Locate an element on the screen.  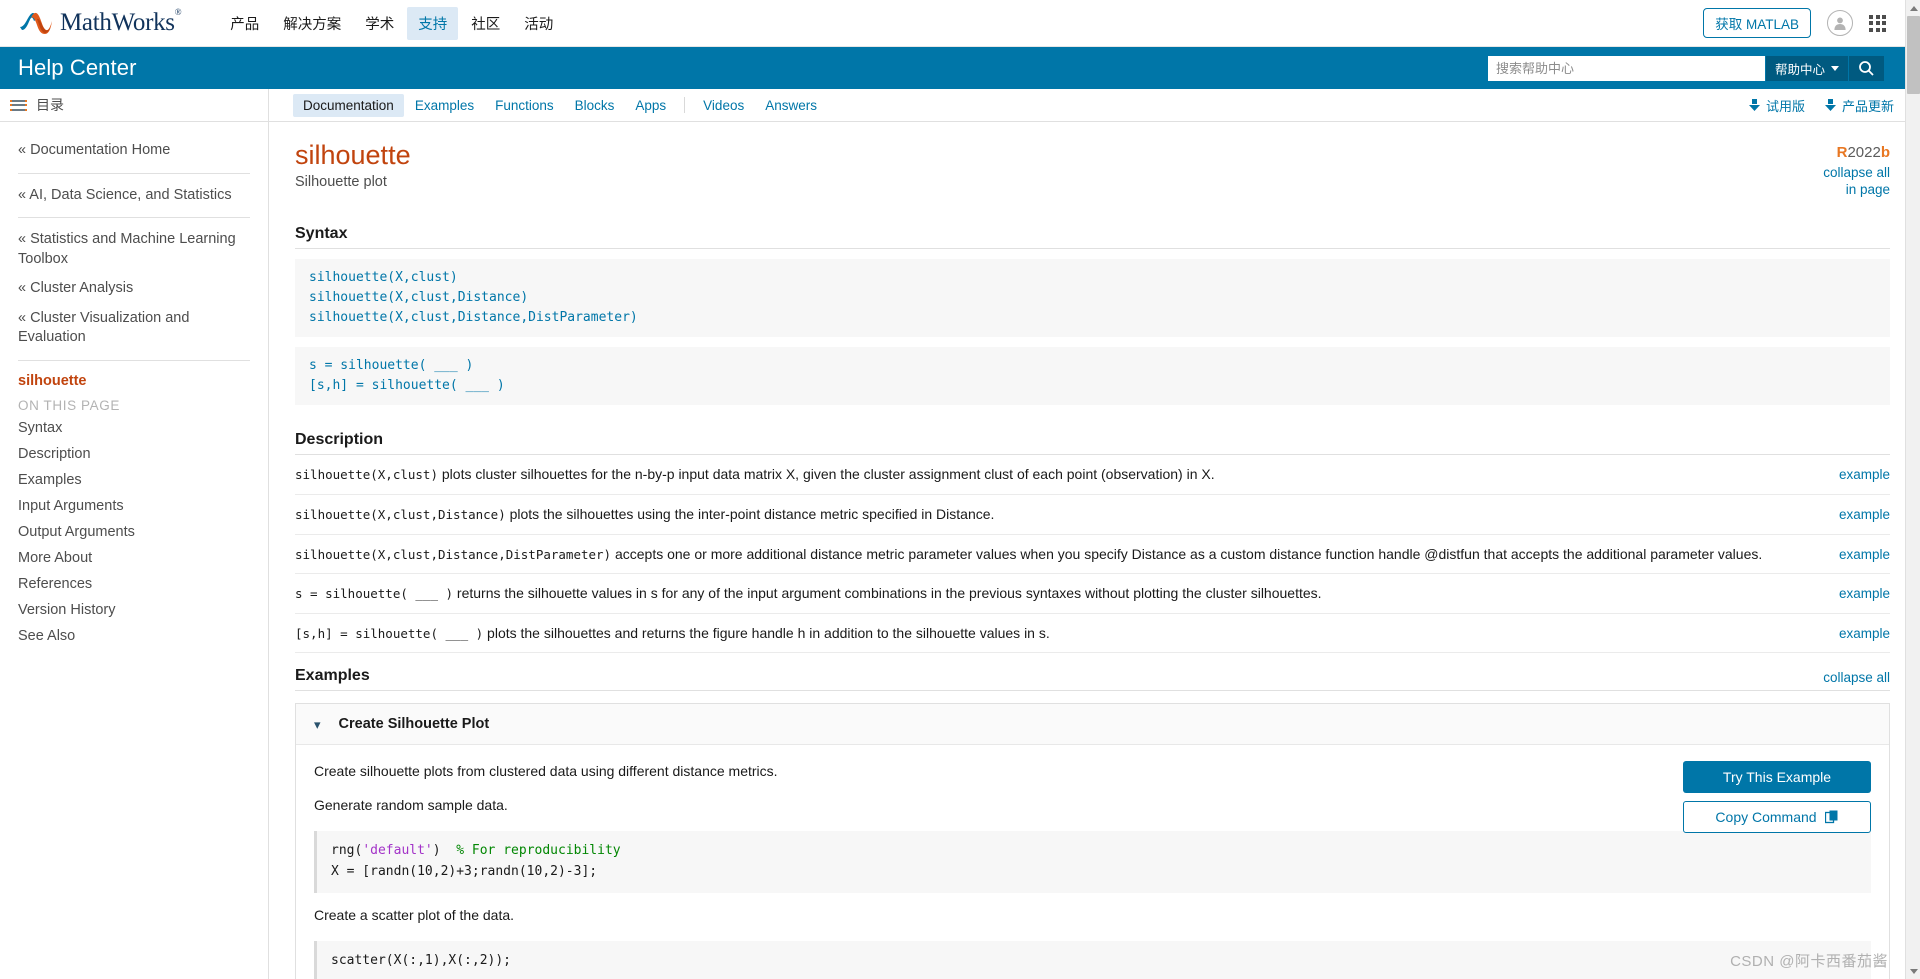
description-signature: silhouette(X,clust) is located at coordinates (366, 475).